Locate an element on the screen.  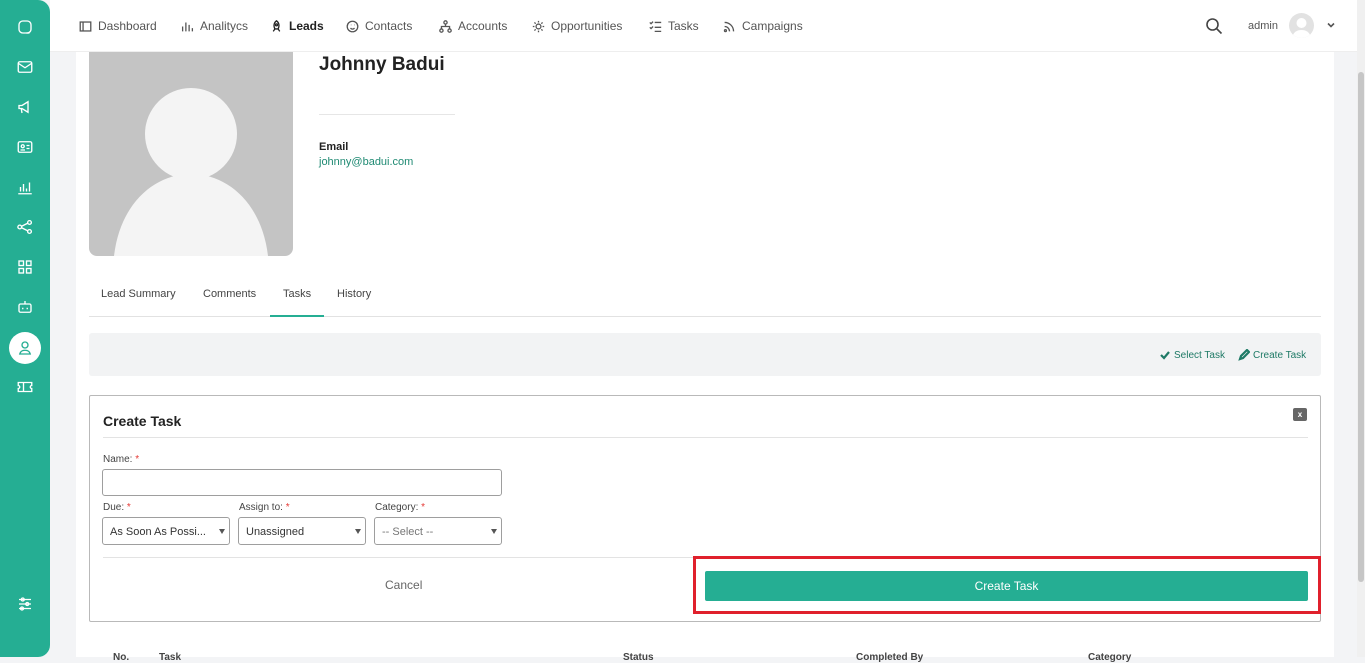
tab-lead-summary: Lead Summary is located at coordinates (138, 294).